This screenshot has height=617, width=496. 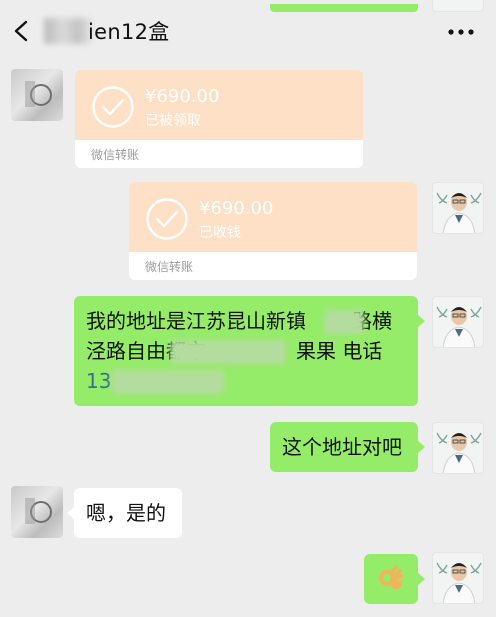 What do you see at coordinates (99, 381) in the screenshot?
I see `message-line: 13` at bounding box center [99, 381].